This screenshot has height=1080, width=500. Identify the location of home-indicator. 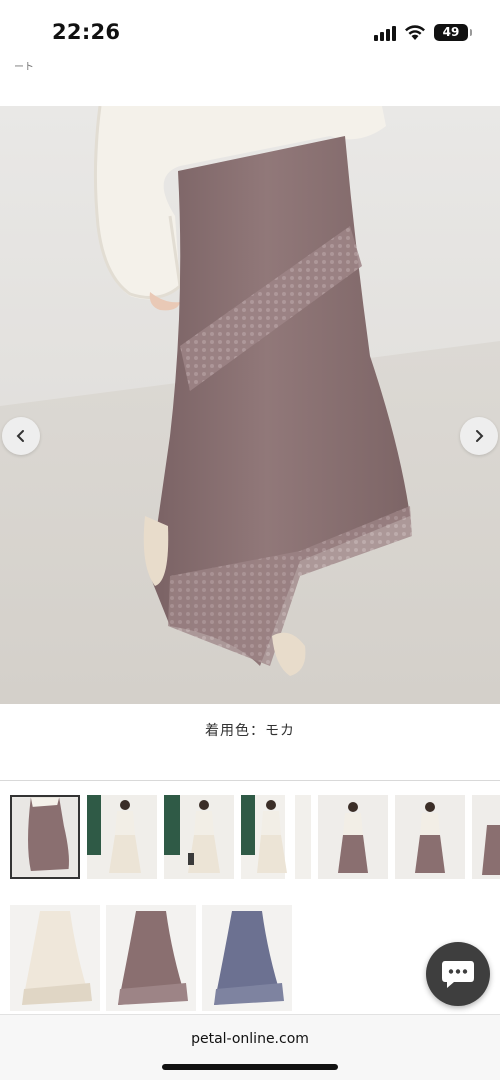
(250, 1067).